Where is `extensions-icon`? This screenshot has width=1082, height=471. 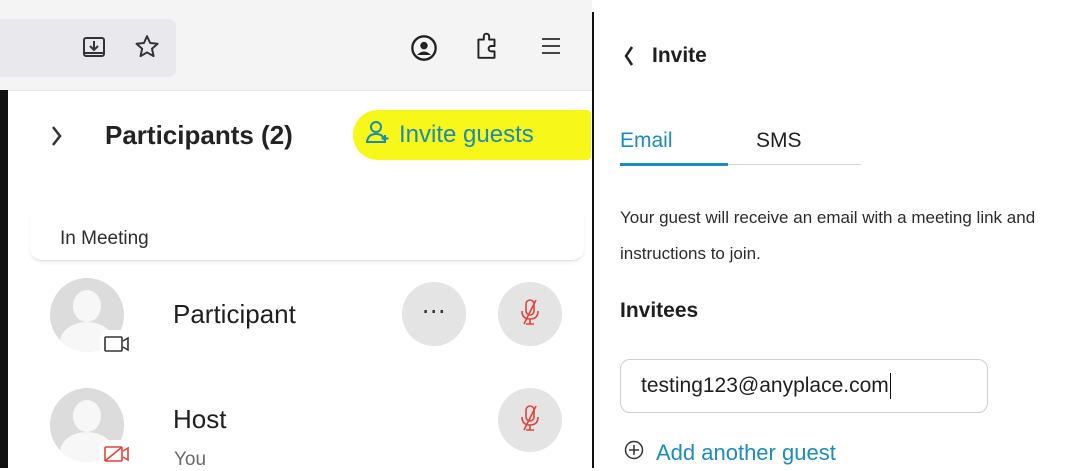
extensions-icon is located at coordinates (487, 46).